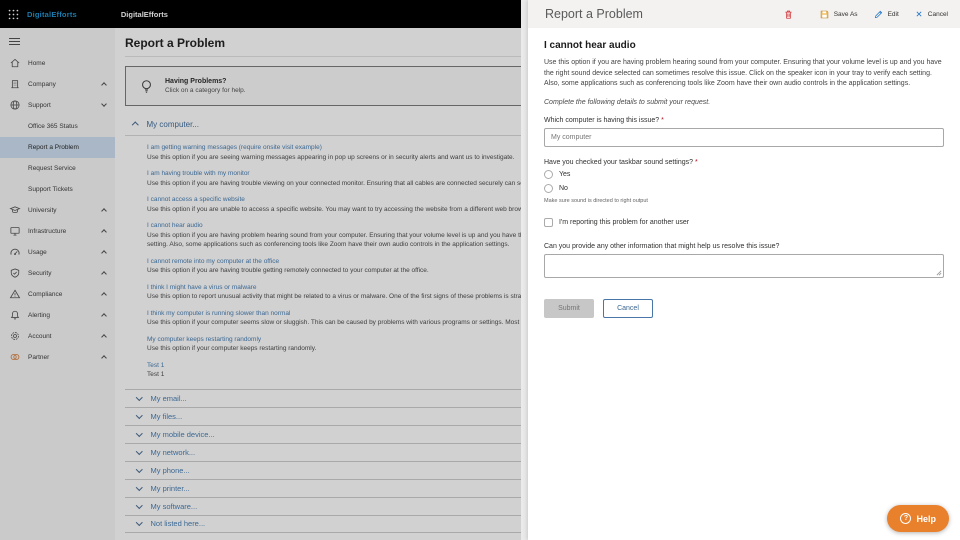  Describe the element at coordinates (548, 222) in the screenshot. I see `checkbox-icon` at that location.